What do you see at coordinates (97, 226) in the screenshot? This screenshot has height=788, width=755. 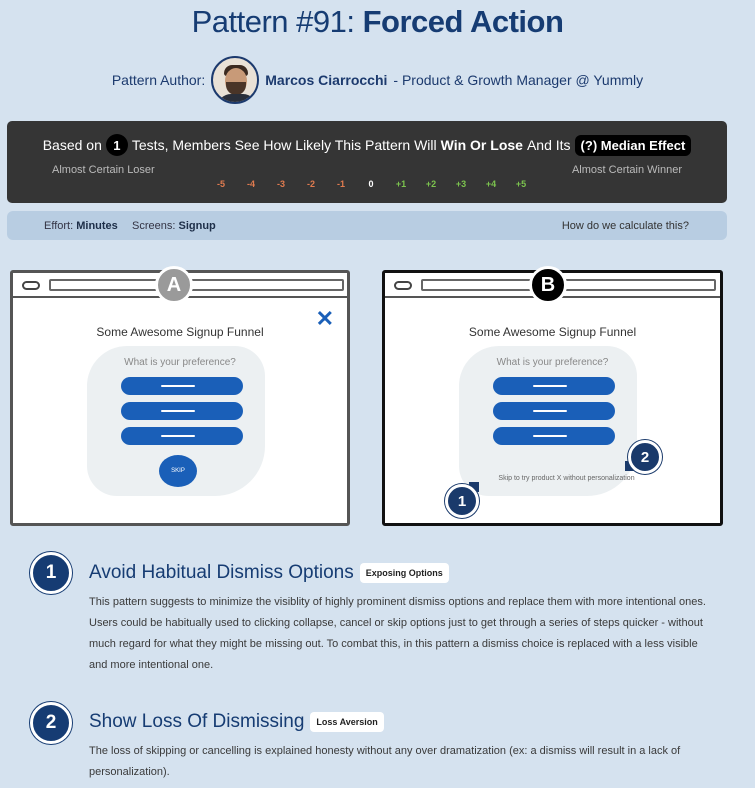 I see `effort-value: Minutes` at bounding box center [97, 226].